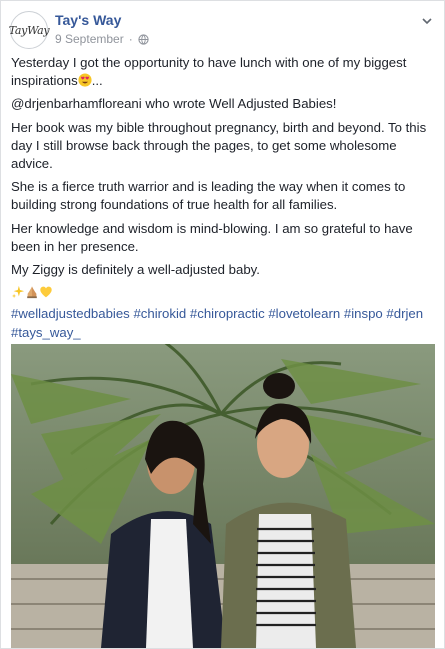 Image resolution: width=445 pixels, height=649 pixels. What do you see at coordinates (89, 39) in the screenshot?
I see `post-date-link: 9 September` at bounding box center [89, 39].